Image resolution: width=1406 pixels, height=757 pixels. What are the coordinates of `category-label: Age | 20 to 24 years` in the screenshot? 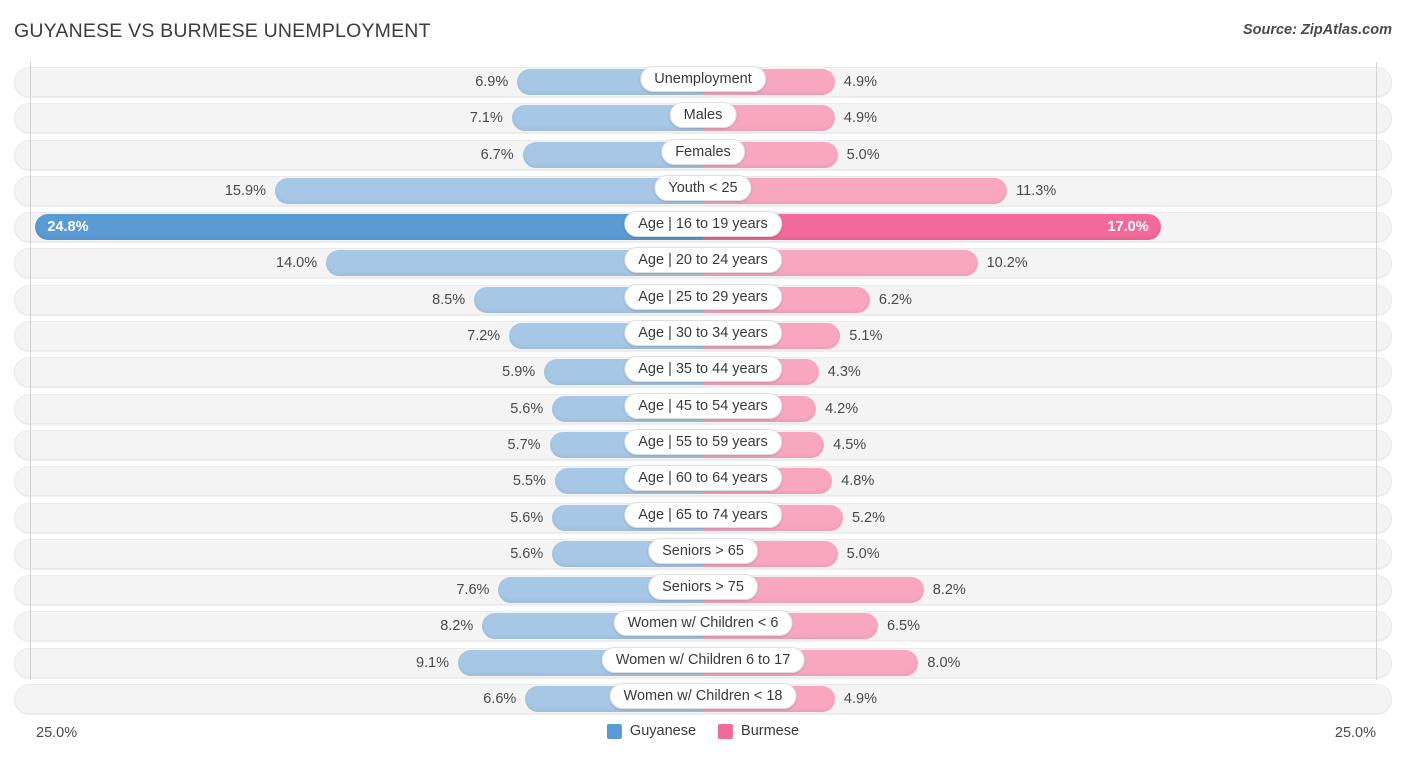 It's located at (703, 260).